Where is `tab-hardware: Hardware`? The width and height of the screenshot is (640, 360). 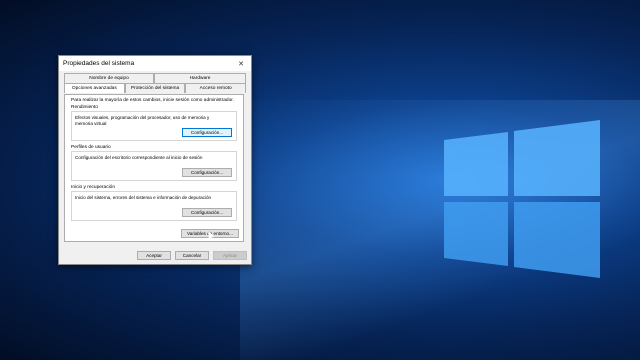 tab-hardware: Hardware is located at coordinates (200, 78).